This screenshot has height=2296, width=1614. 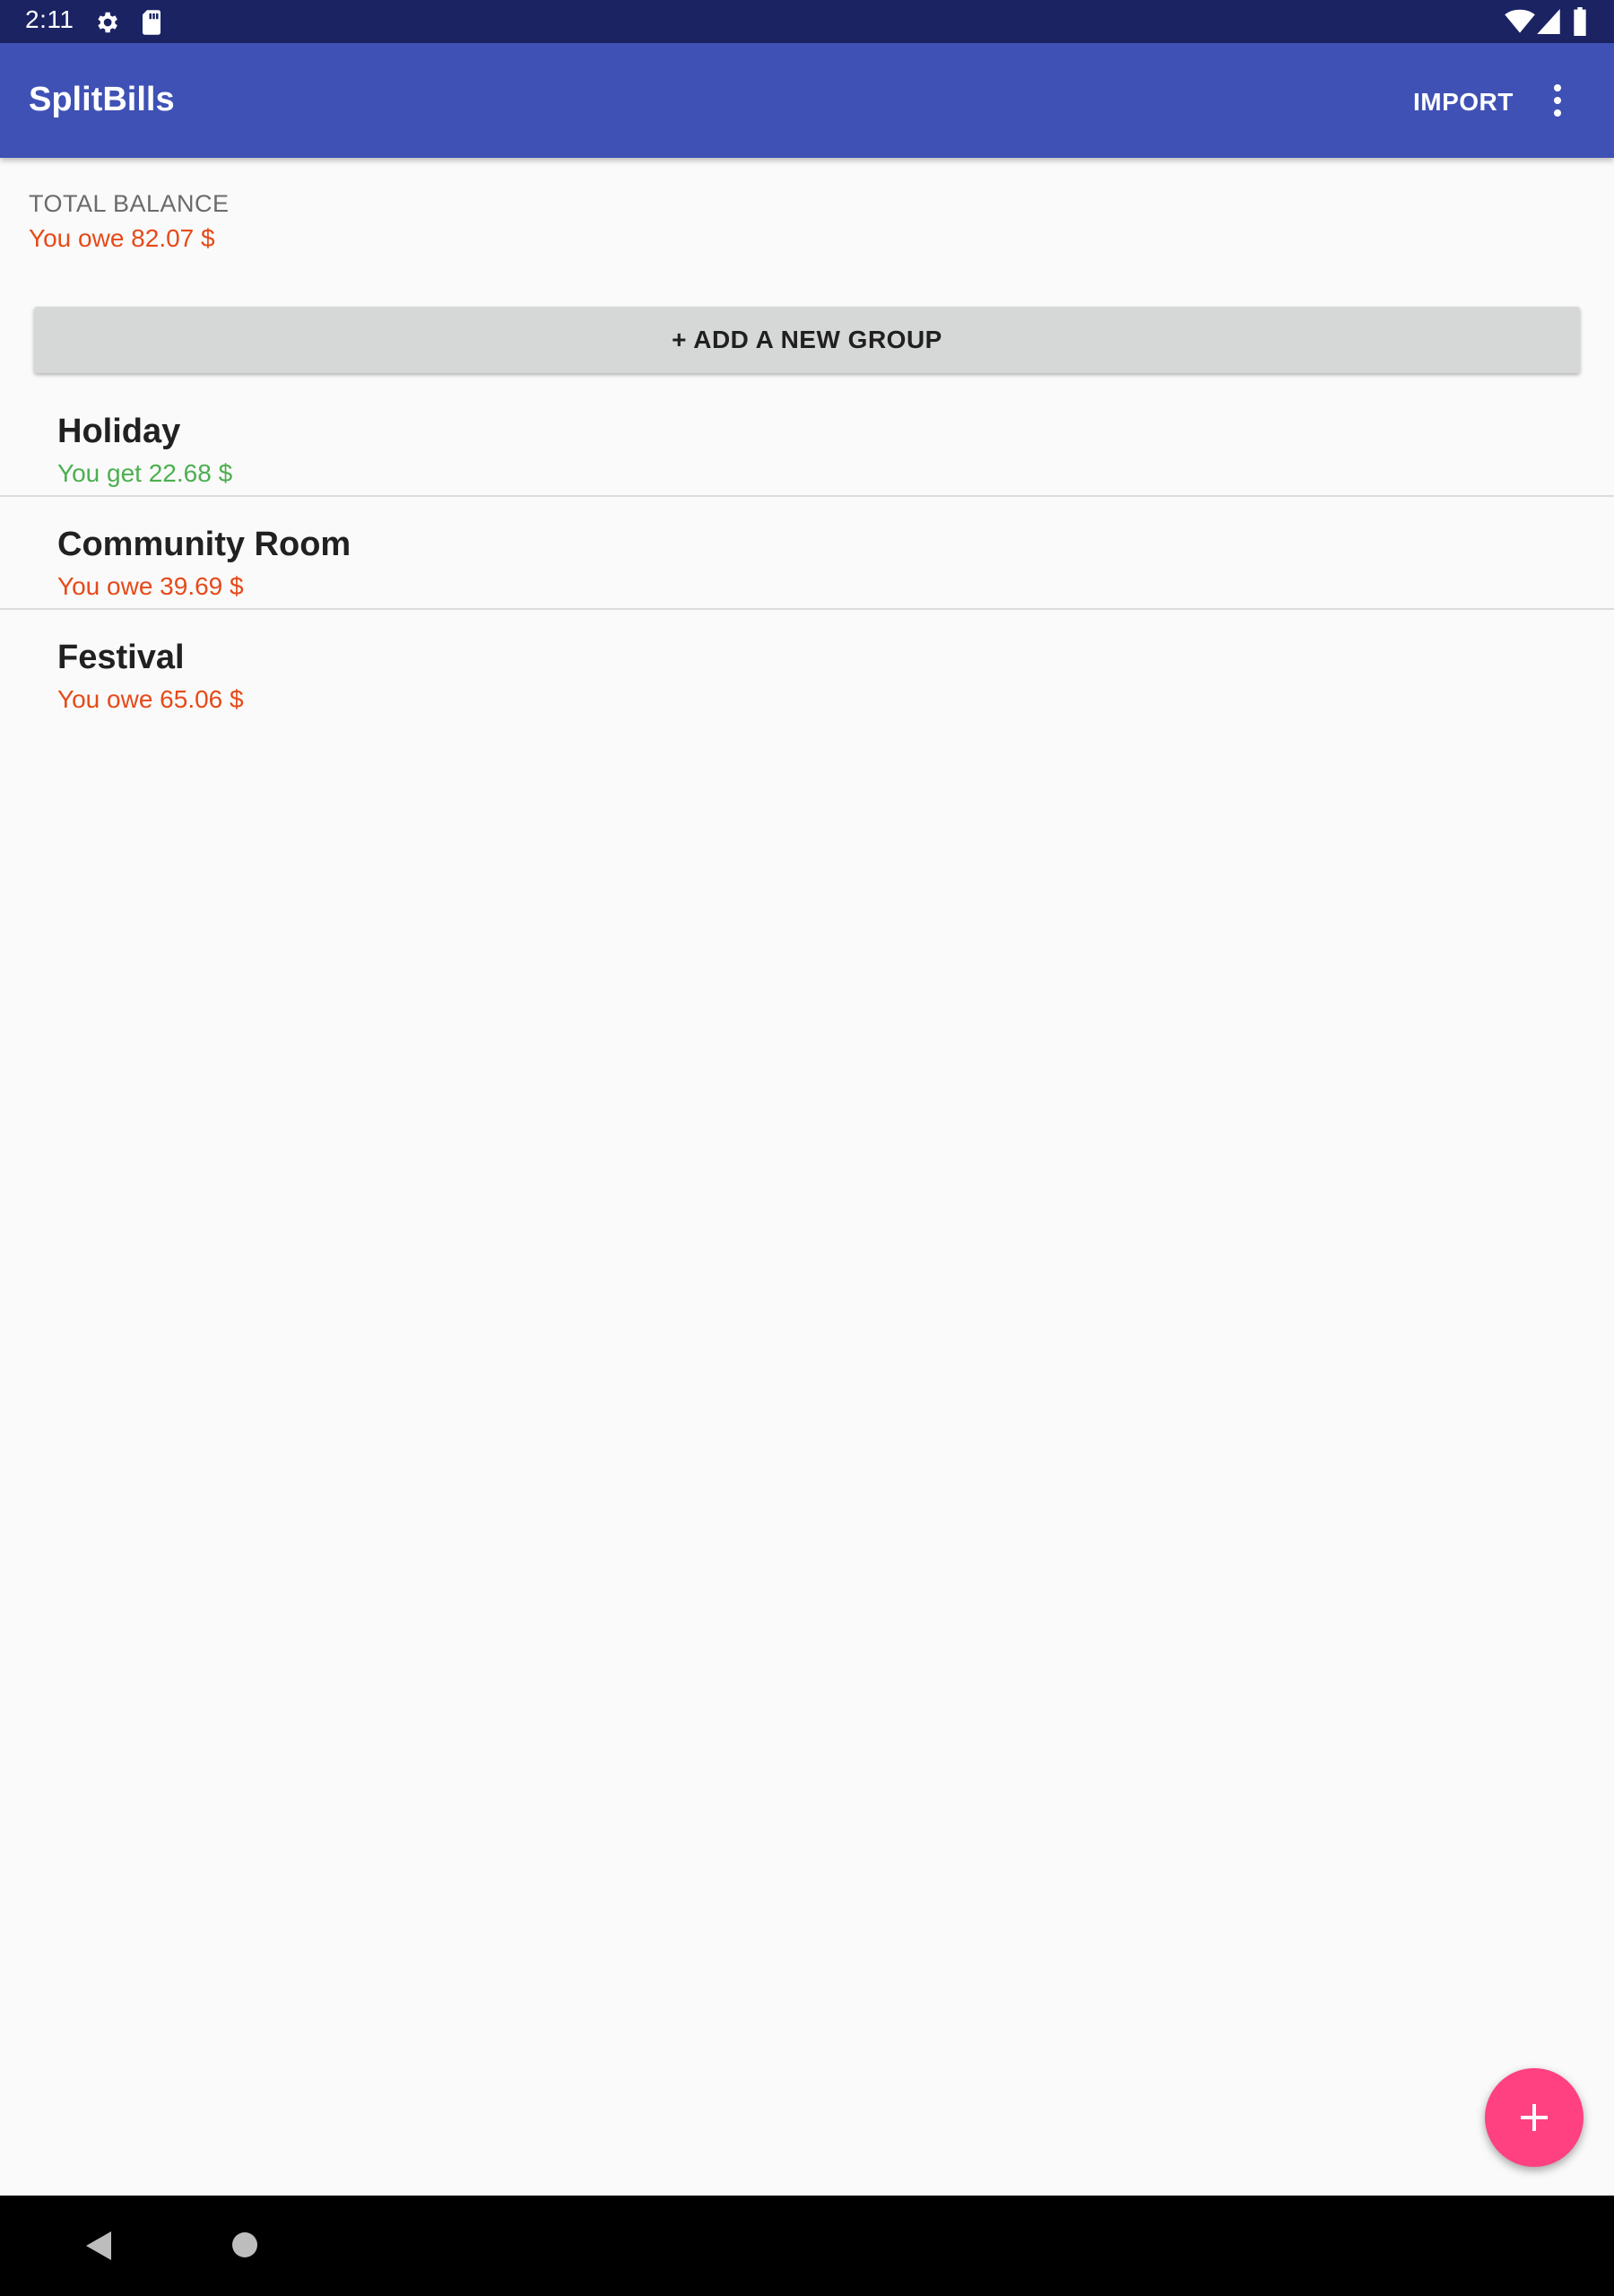 What do you see at coordinates (807, 100) in the screenshot?
I see `app-bar: SplitBills IMPORT` at bounding box center [807, 100].